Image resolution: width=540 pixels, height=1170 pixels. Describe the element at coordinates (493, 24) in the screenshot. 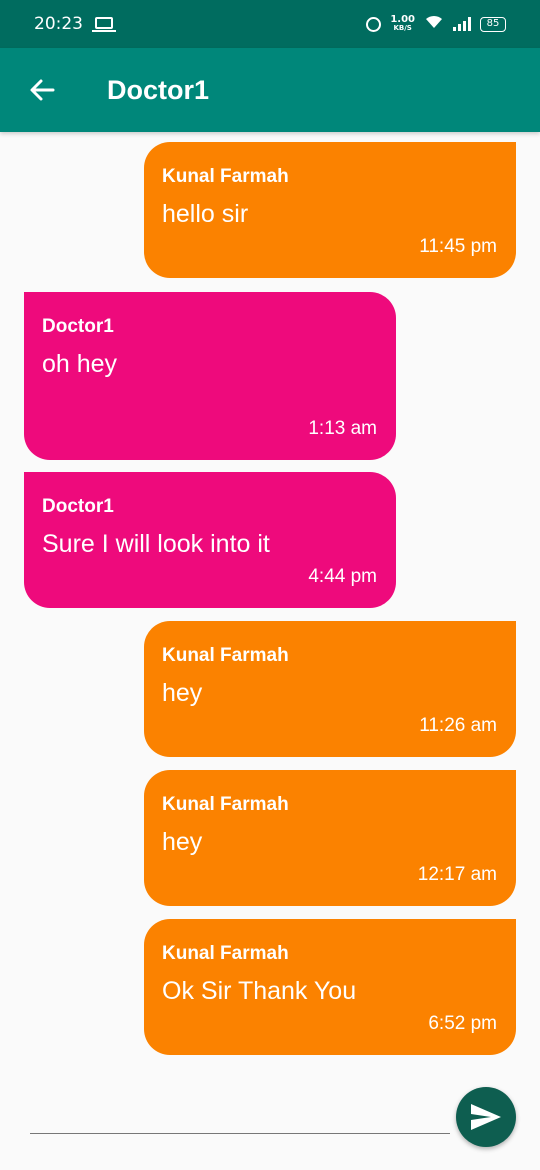

I see `battery-icon: 85` at that location.